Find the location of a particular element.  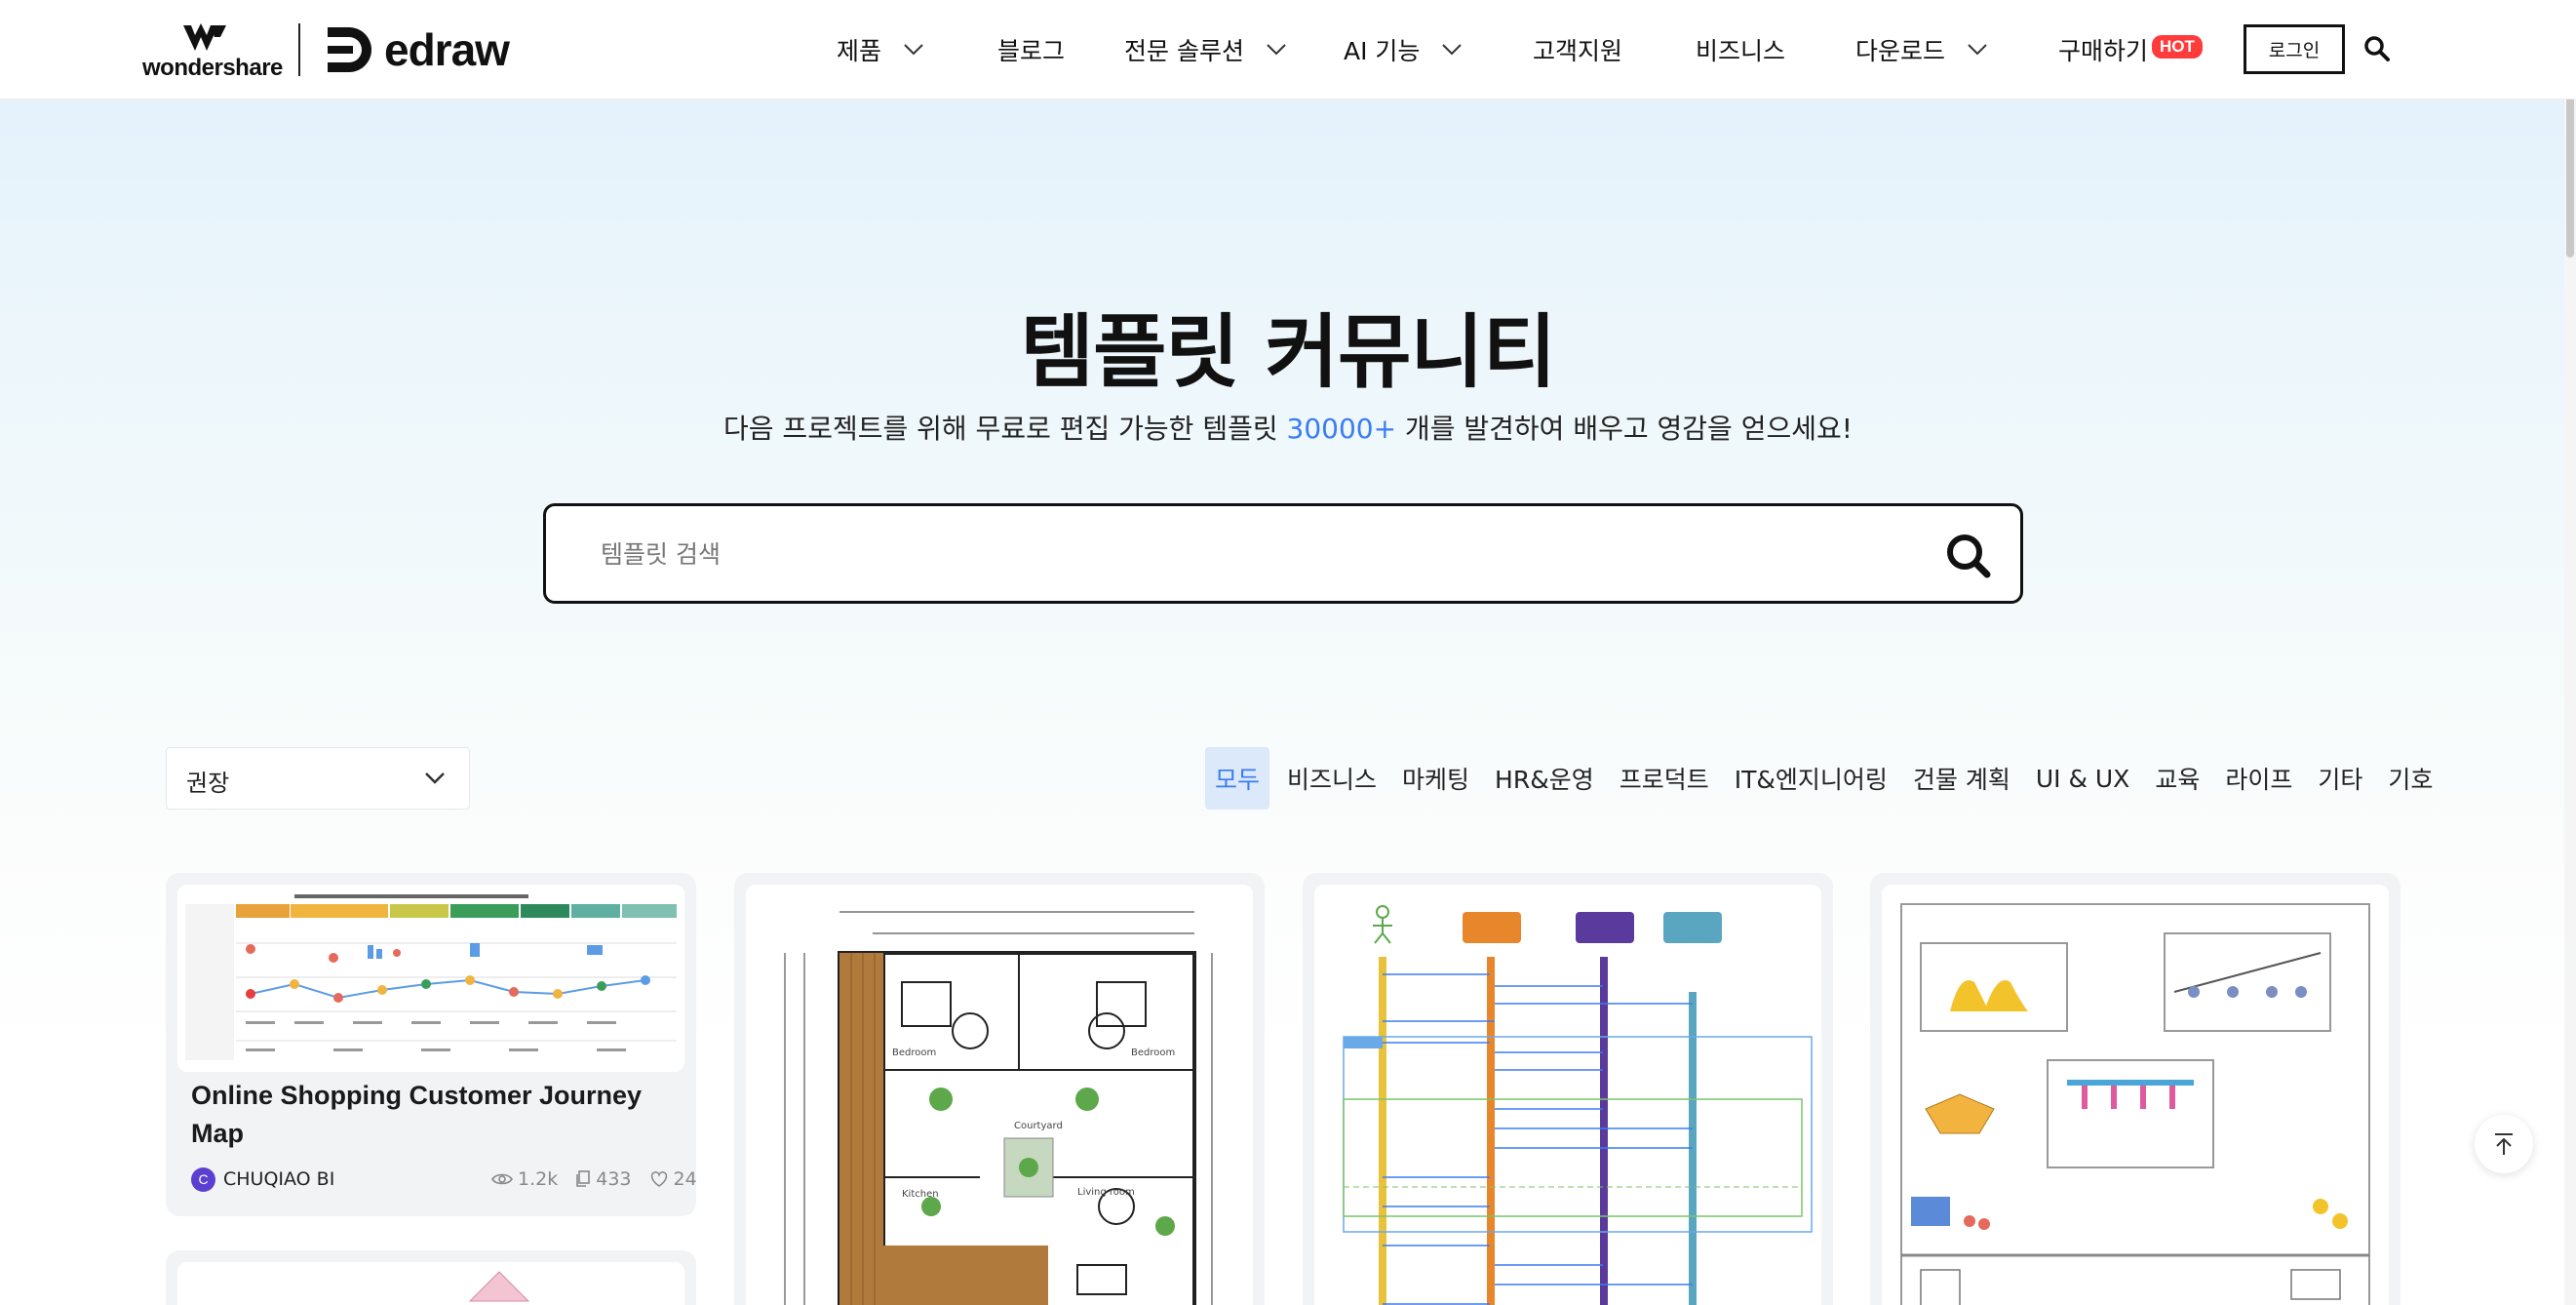

likes-stat: 24 is located at coordinates (673, 1179).